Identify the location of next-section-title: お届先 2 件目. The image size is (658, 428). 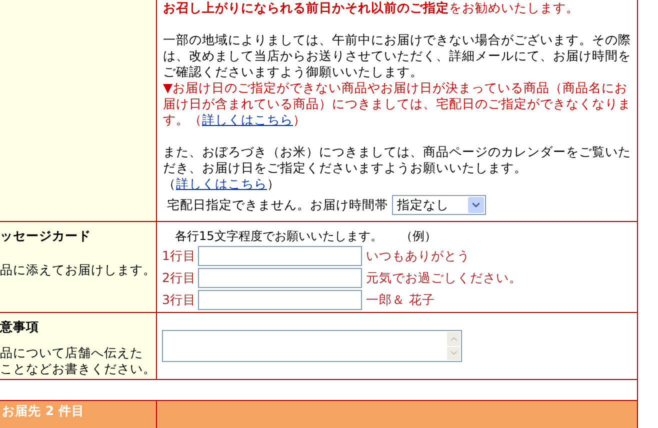
(44, 411).